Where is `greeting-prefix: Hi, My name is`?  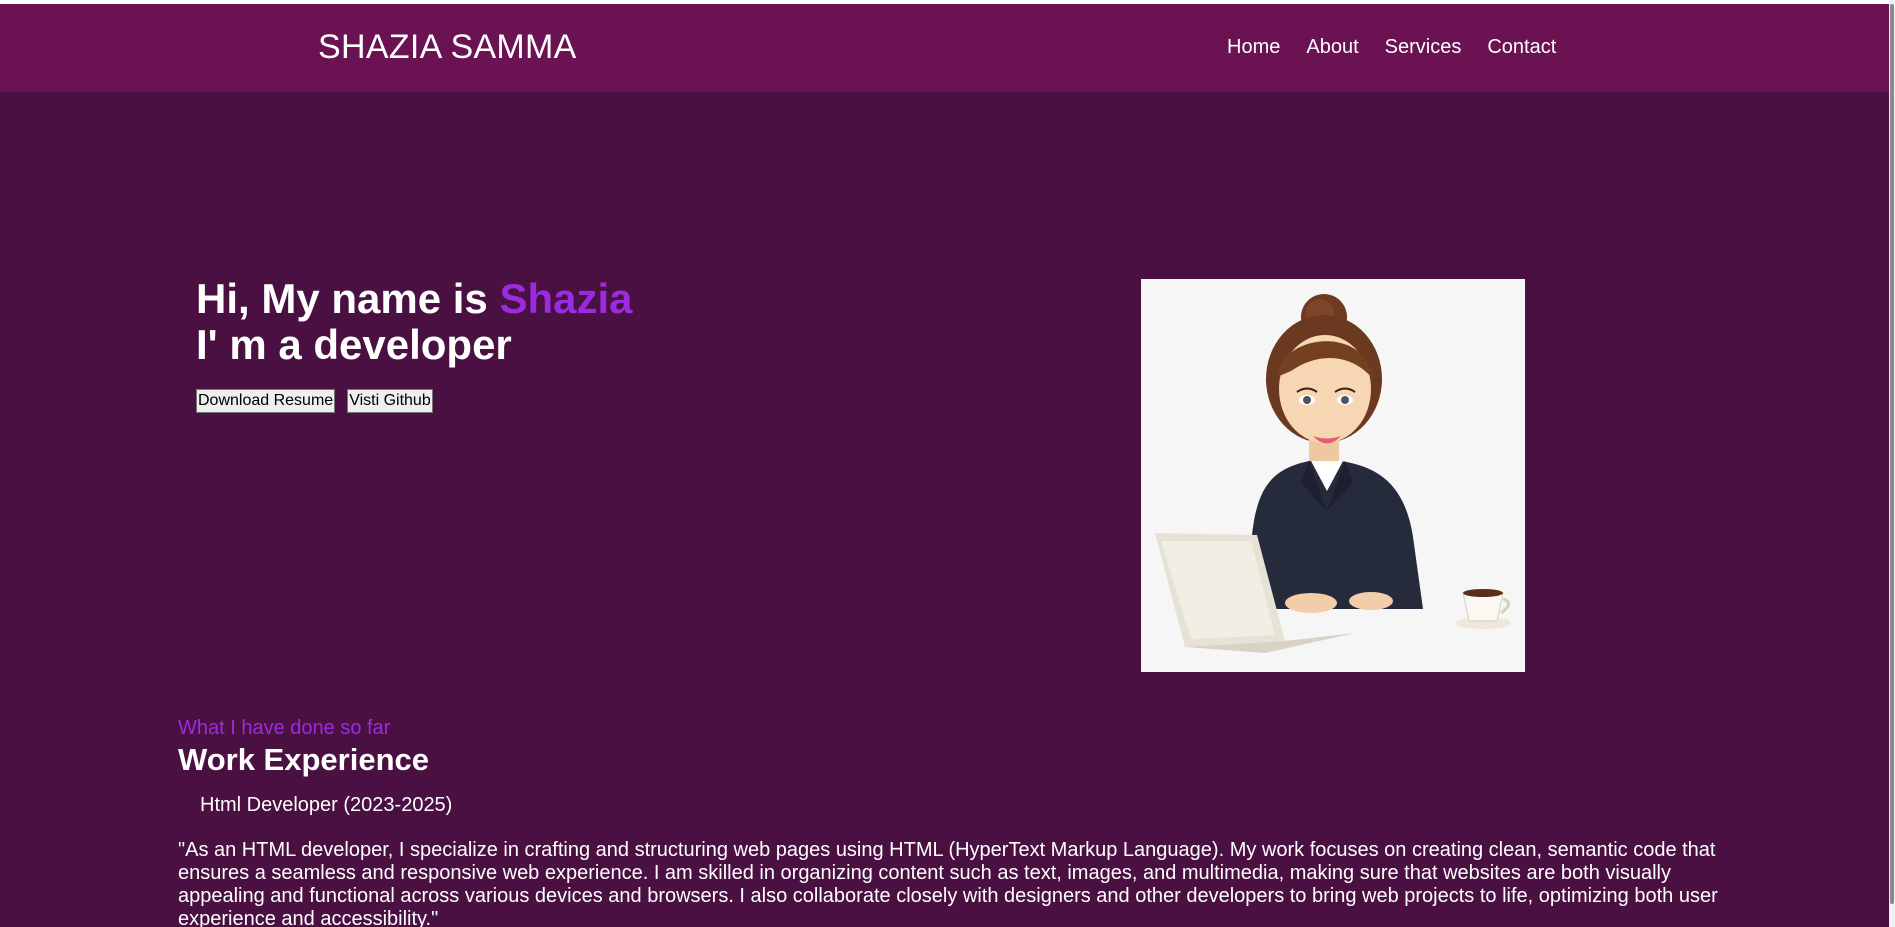
greeting-prefix: Hi, My name is is located at coordinates (348, 298).